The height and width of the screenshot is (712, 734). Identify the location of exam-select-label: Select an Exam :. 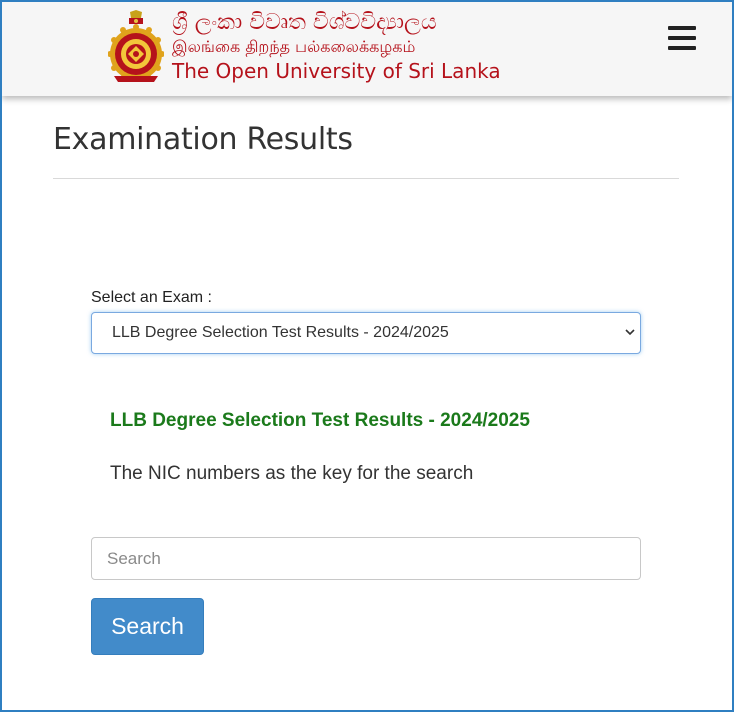
(151, 297).